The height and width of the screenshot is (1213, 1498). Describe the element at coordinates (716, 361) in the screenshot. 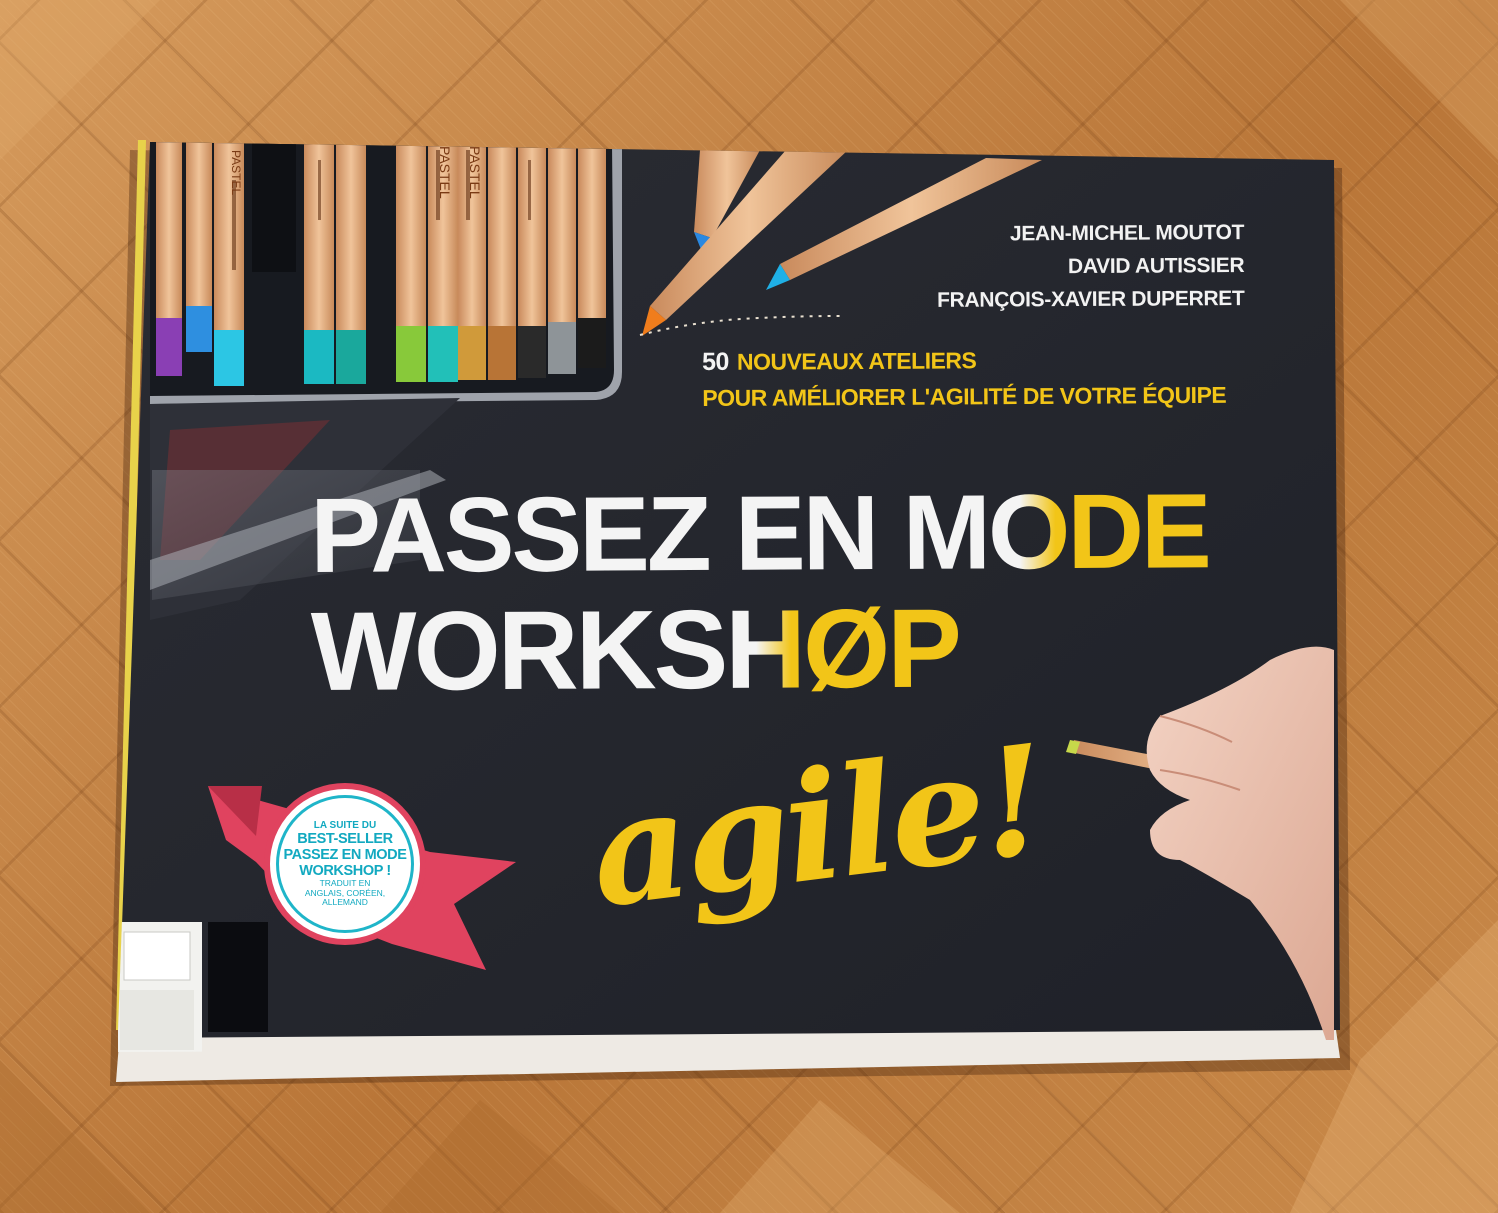

I see `tagline-number: 50` at that location.